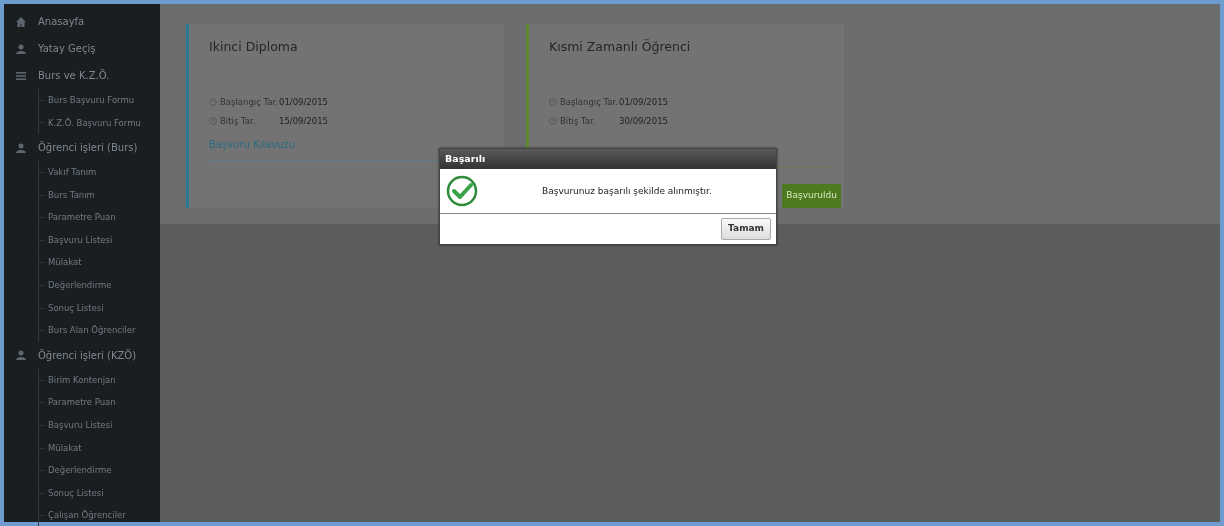 This screenshot has width=1224, height=526. What do you see at coordinates (608, 159) in the screenshot?
I see `dialog-title: Başarılı` at bounding box center [608, 159].